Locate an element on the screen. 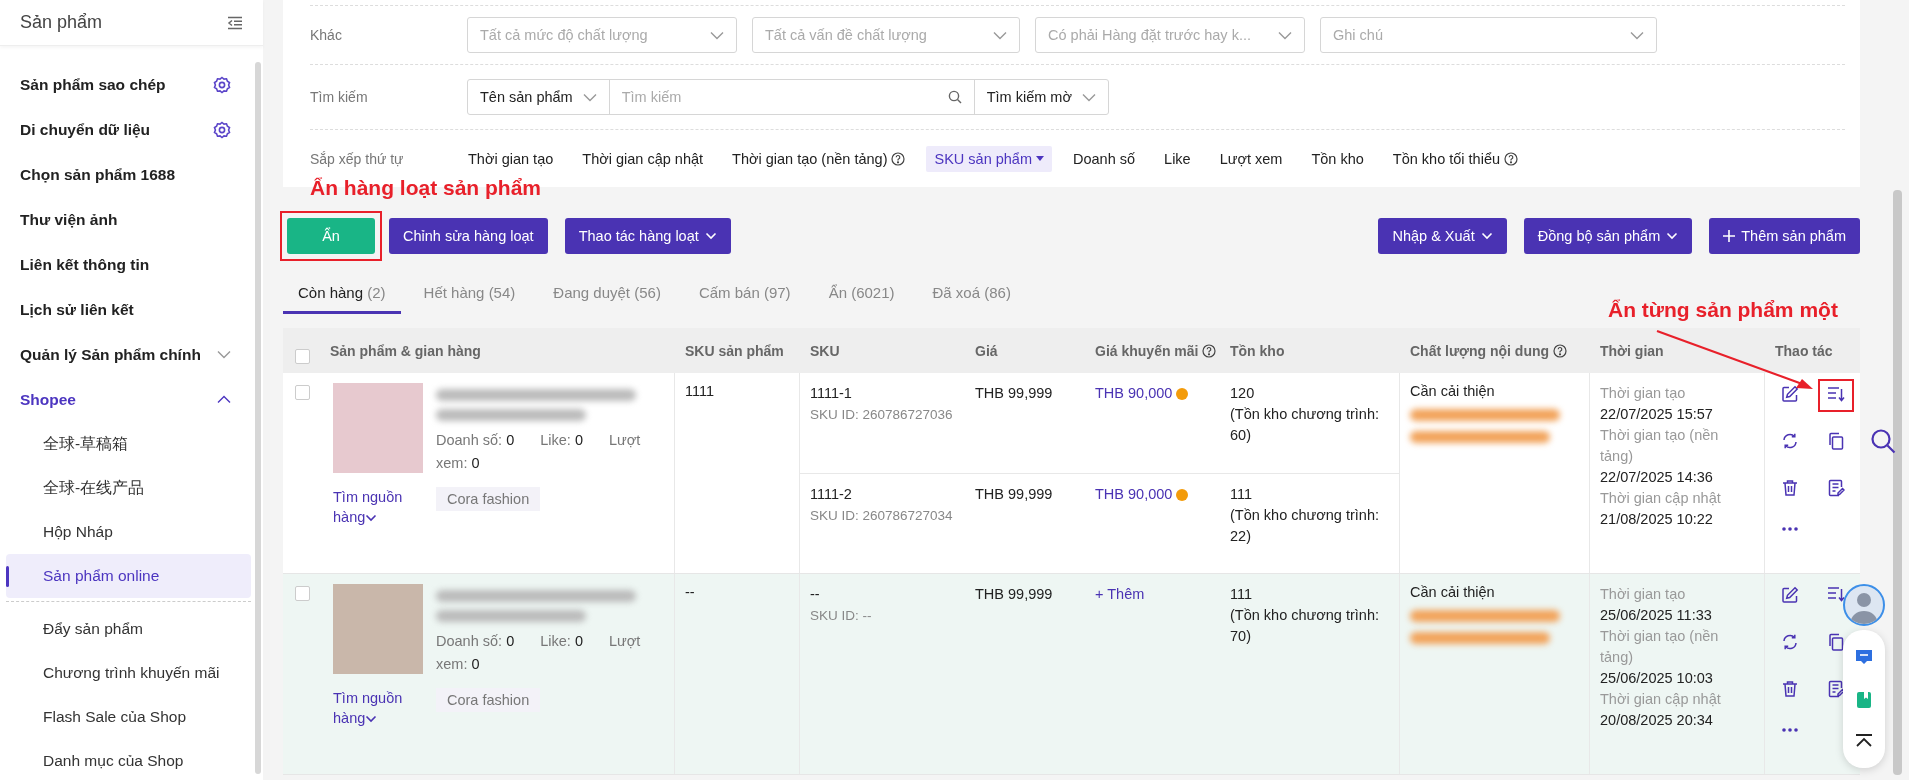  time-value: 22/07/2025 15:57 is located at coordinates (1657, 414).